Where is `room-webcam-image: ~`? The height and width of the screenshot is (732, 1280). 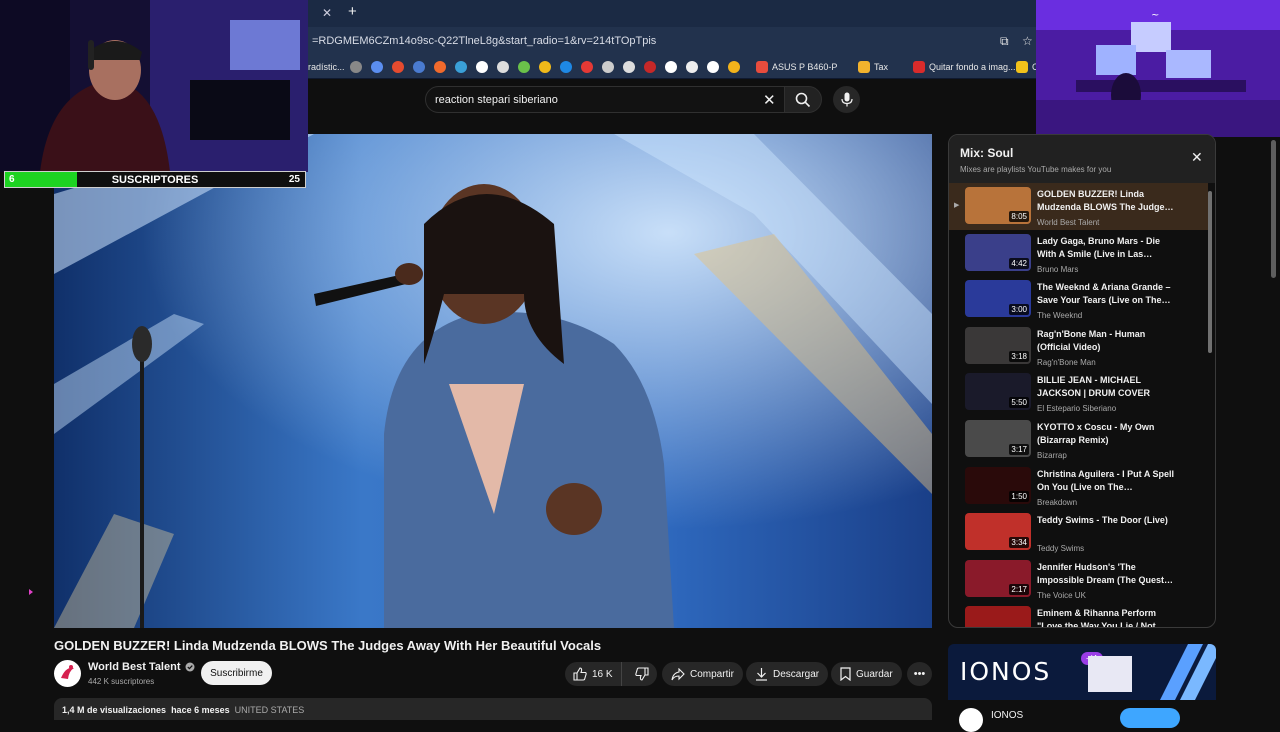 room-webcam-image: ~ is located at coordinates (1158, 68).